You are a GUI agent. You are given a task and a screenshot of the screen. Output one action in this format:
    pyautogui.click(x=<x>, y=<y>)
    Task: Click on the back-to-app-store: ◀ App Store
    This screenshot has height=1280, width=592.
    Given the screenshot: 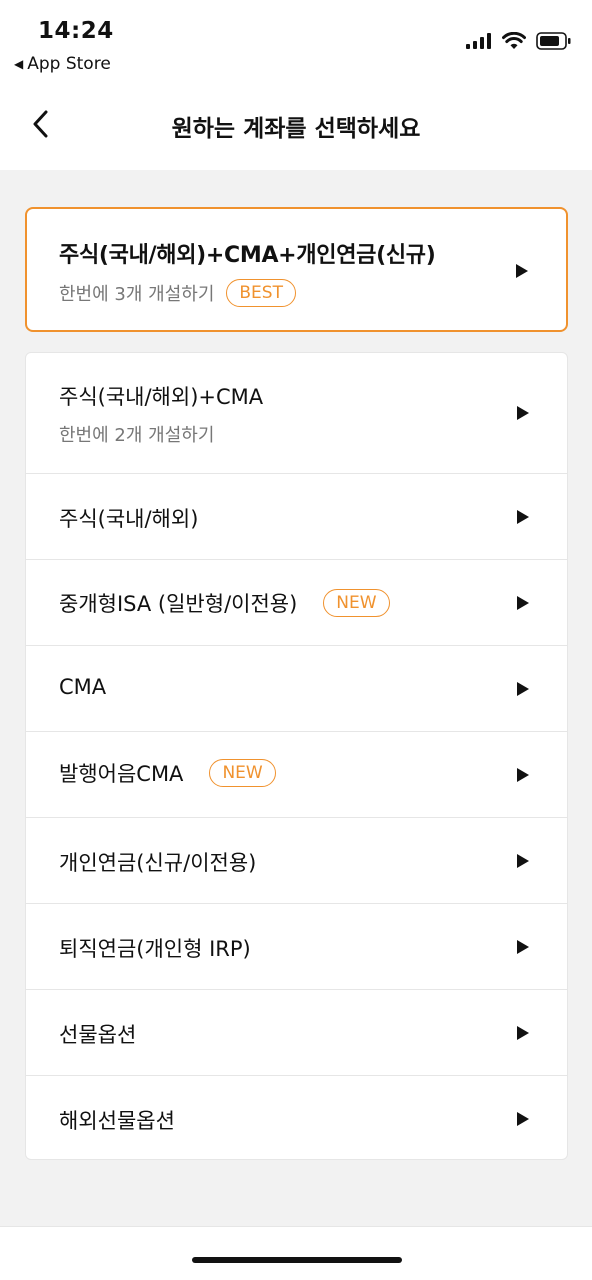 What is the action you would take?
    pyautogui.click(x=62, y=64)
    